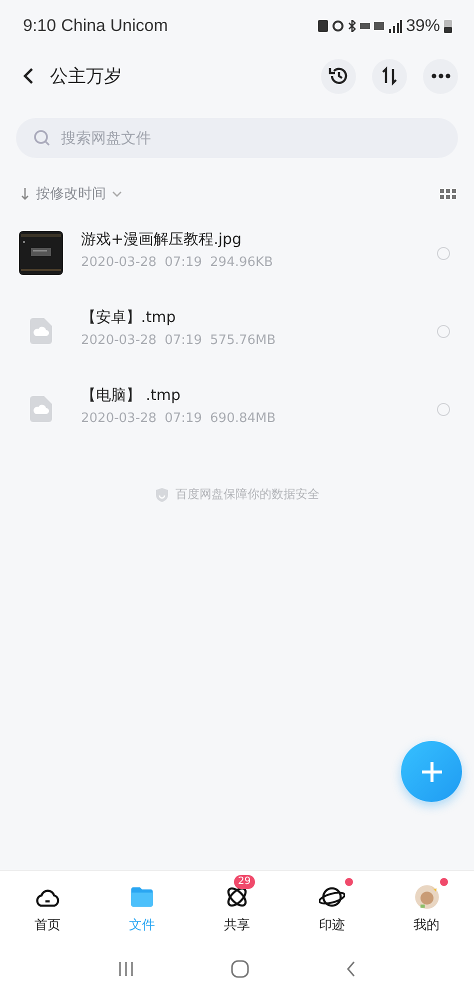 Image resolution: width=474 pixels, height=1000 pixels. I want to click on tab: 29 共享, so click(237, 908).